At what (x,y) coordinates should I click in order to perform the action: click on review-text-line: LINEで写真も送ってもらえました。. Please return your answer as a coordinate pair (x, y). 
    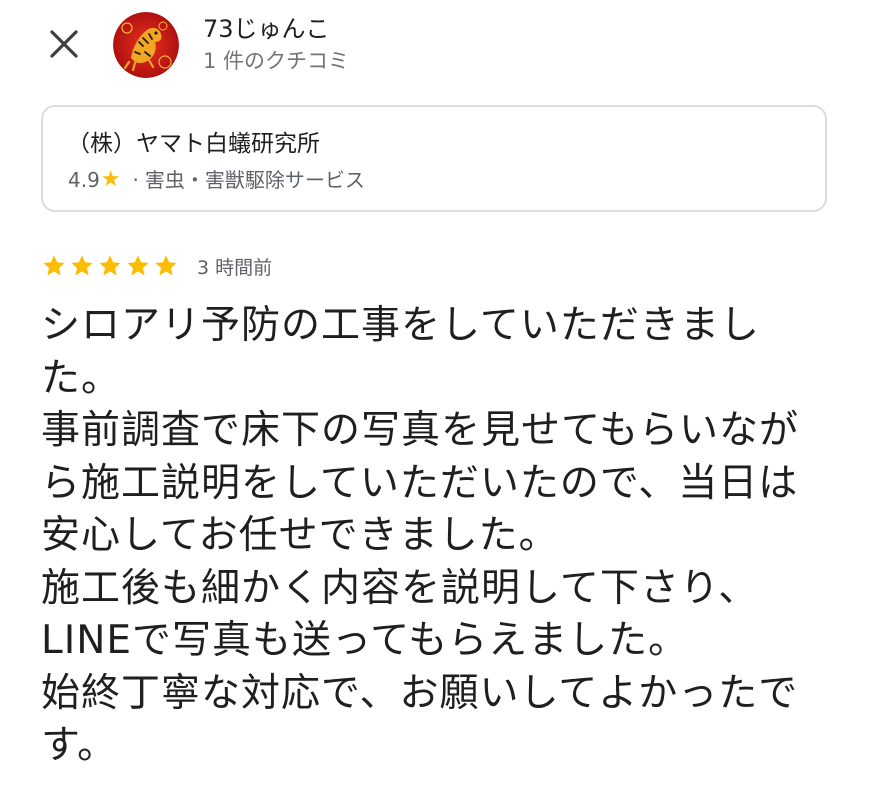
    Looking at the image, I should click on (365, 640).